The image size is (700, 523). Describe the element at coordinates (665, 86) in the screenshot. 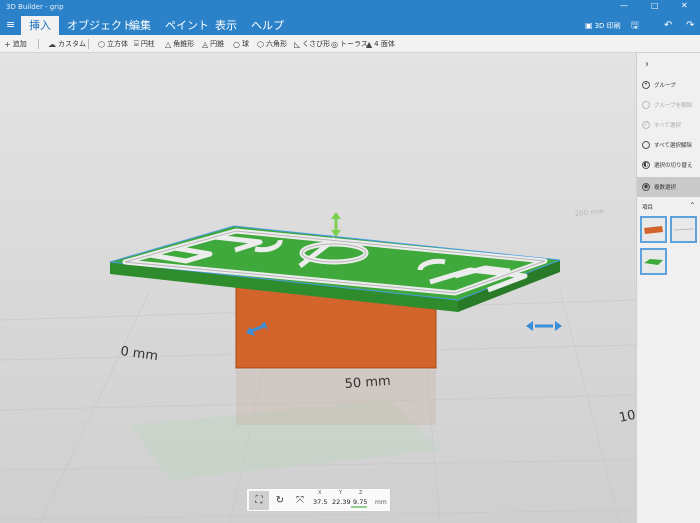

I see `group-label: グループ` at that location.